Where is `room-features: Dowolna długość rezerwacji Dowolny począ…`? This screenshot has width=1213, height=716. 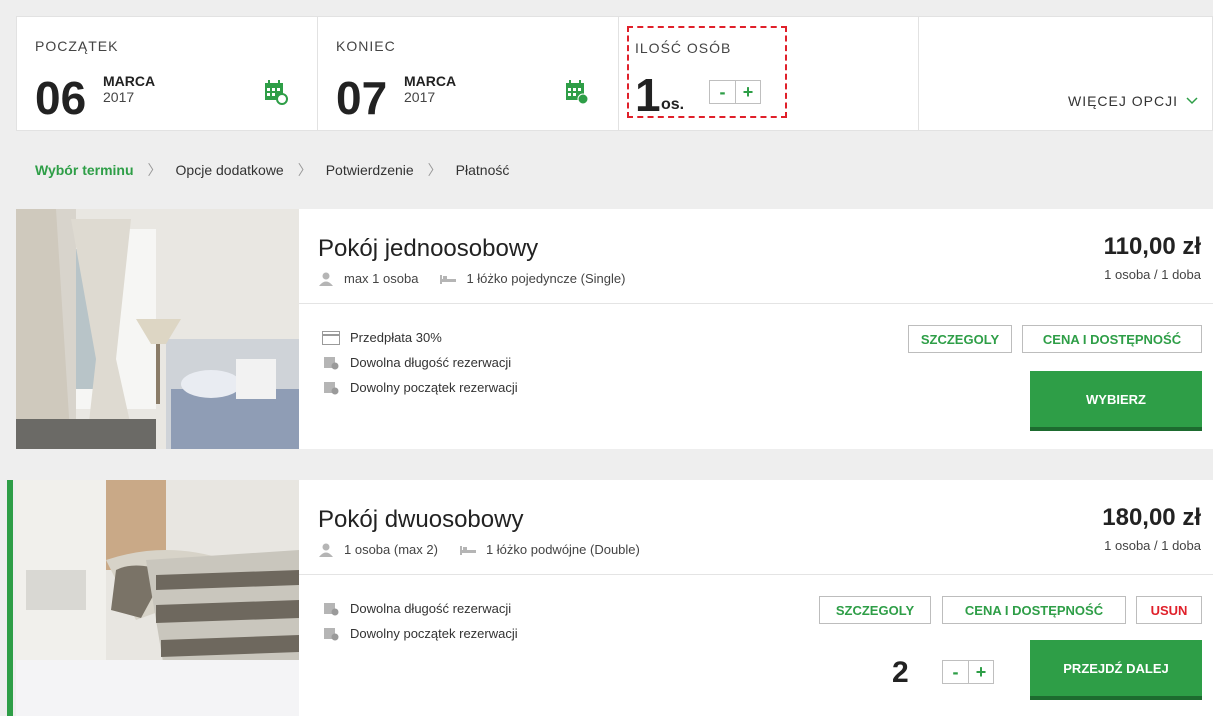 room-features: Dowolna długość rezerwacji Dowolny począ… is located at coordinates (420, 621).